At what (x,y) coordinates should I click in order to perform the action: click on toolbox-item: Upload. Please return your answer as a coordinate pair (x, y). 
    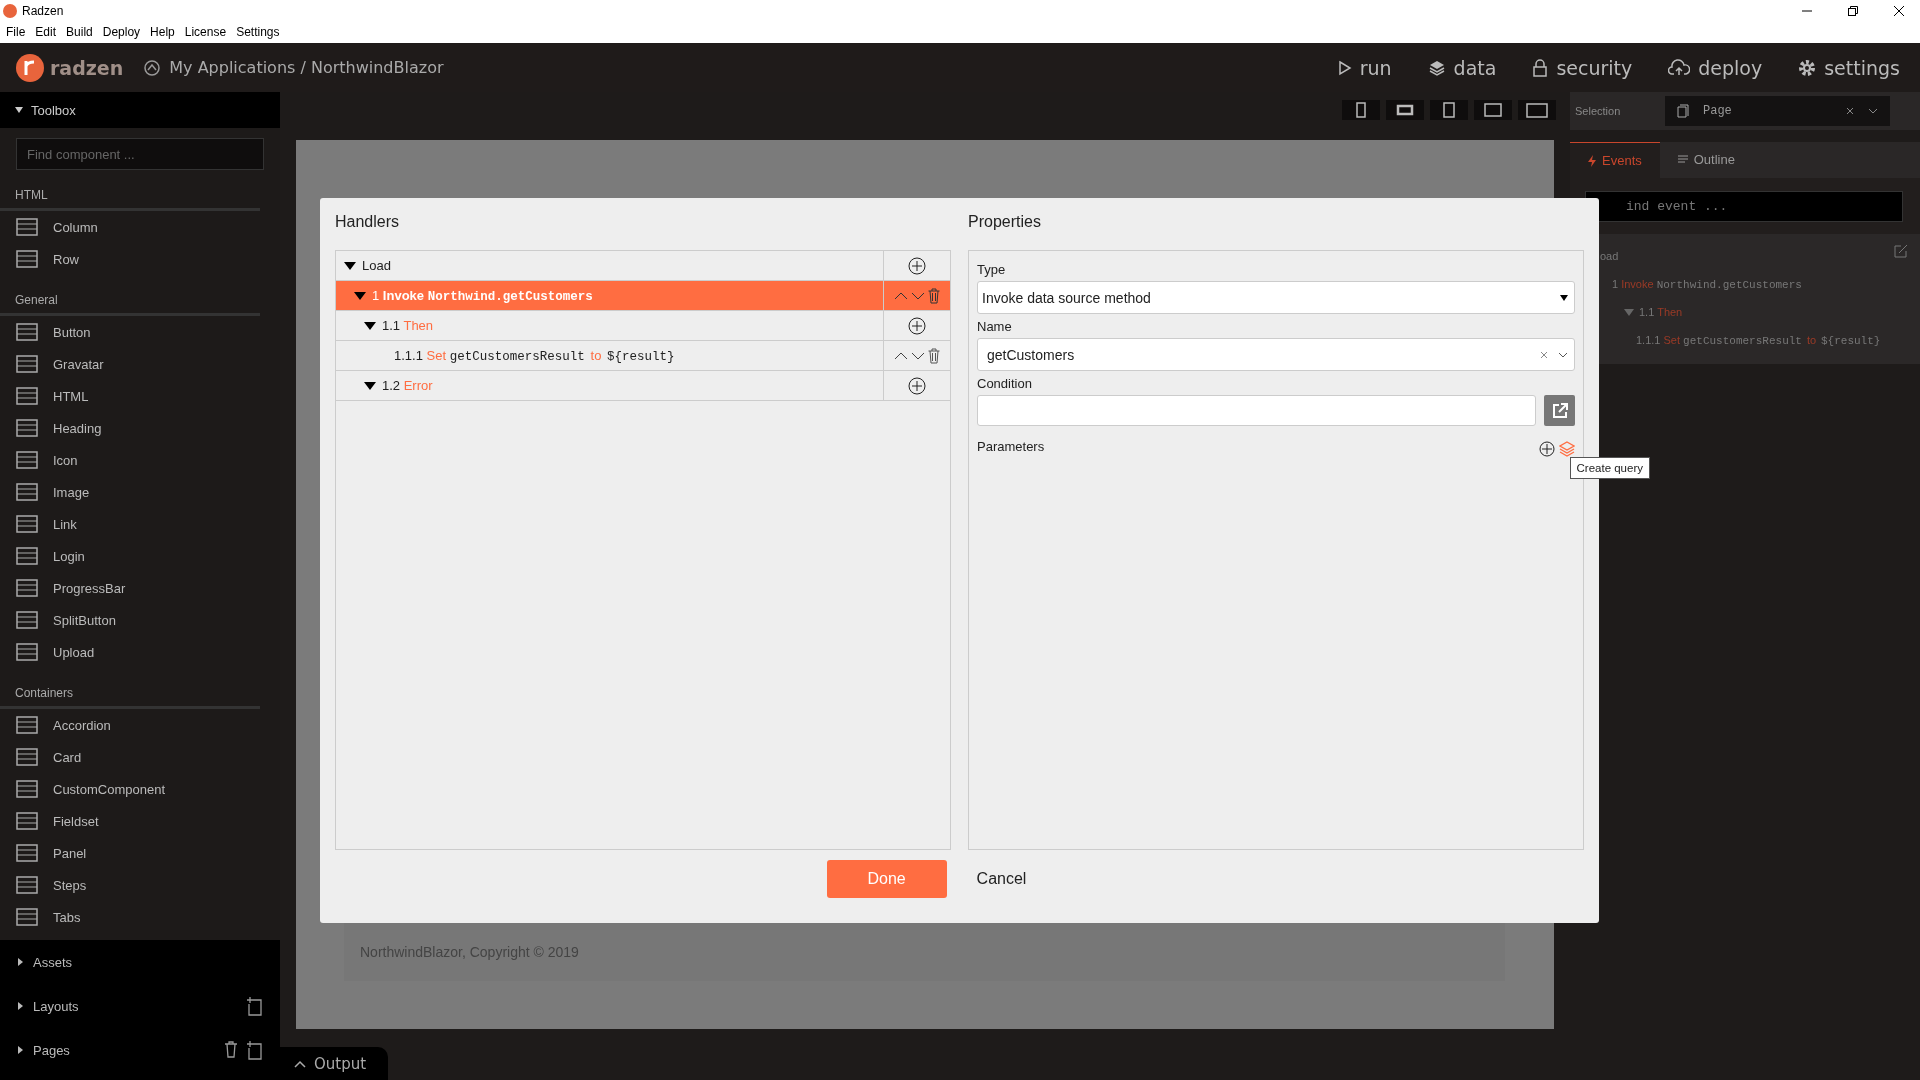
    Looking at the image, I should click on (74, 652).